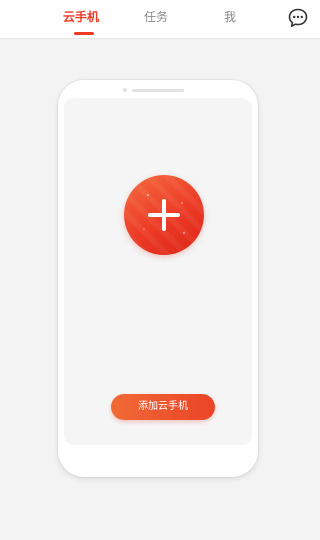 This screenshot has width=320, height=540. Describe the element at coordinates (230, 17) in the screenshot. I see `tab-me: 我` at that location.